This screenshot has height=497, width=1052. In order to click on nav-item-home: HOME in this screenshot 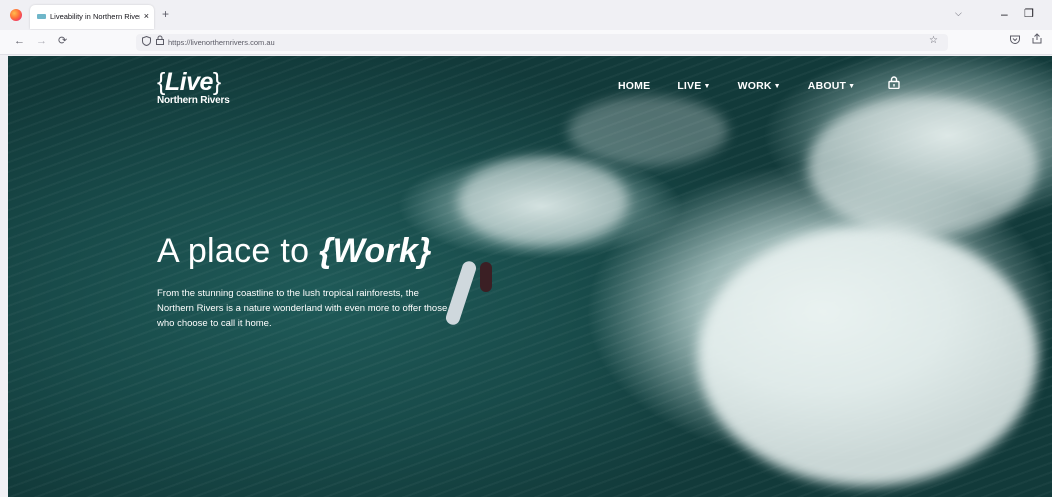, I will do `click(634, 86)`.